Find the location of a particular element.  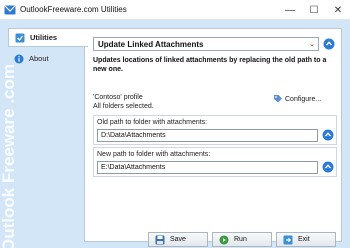

exit-button: Exit is located at coordinates (306, 239).